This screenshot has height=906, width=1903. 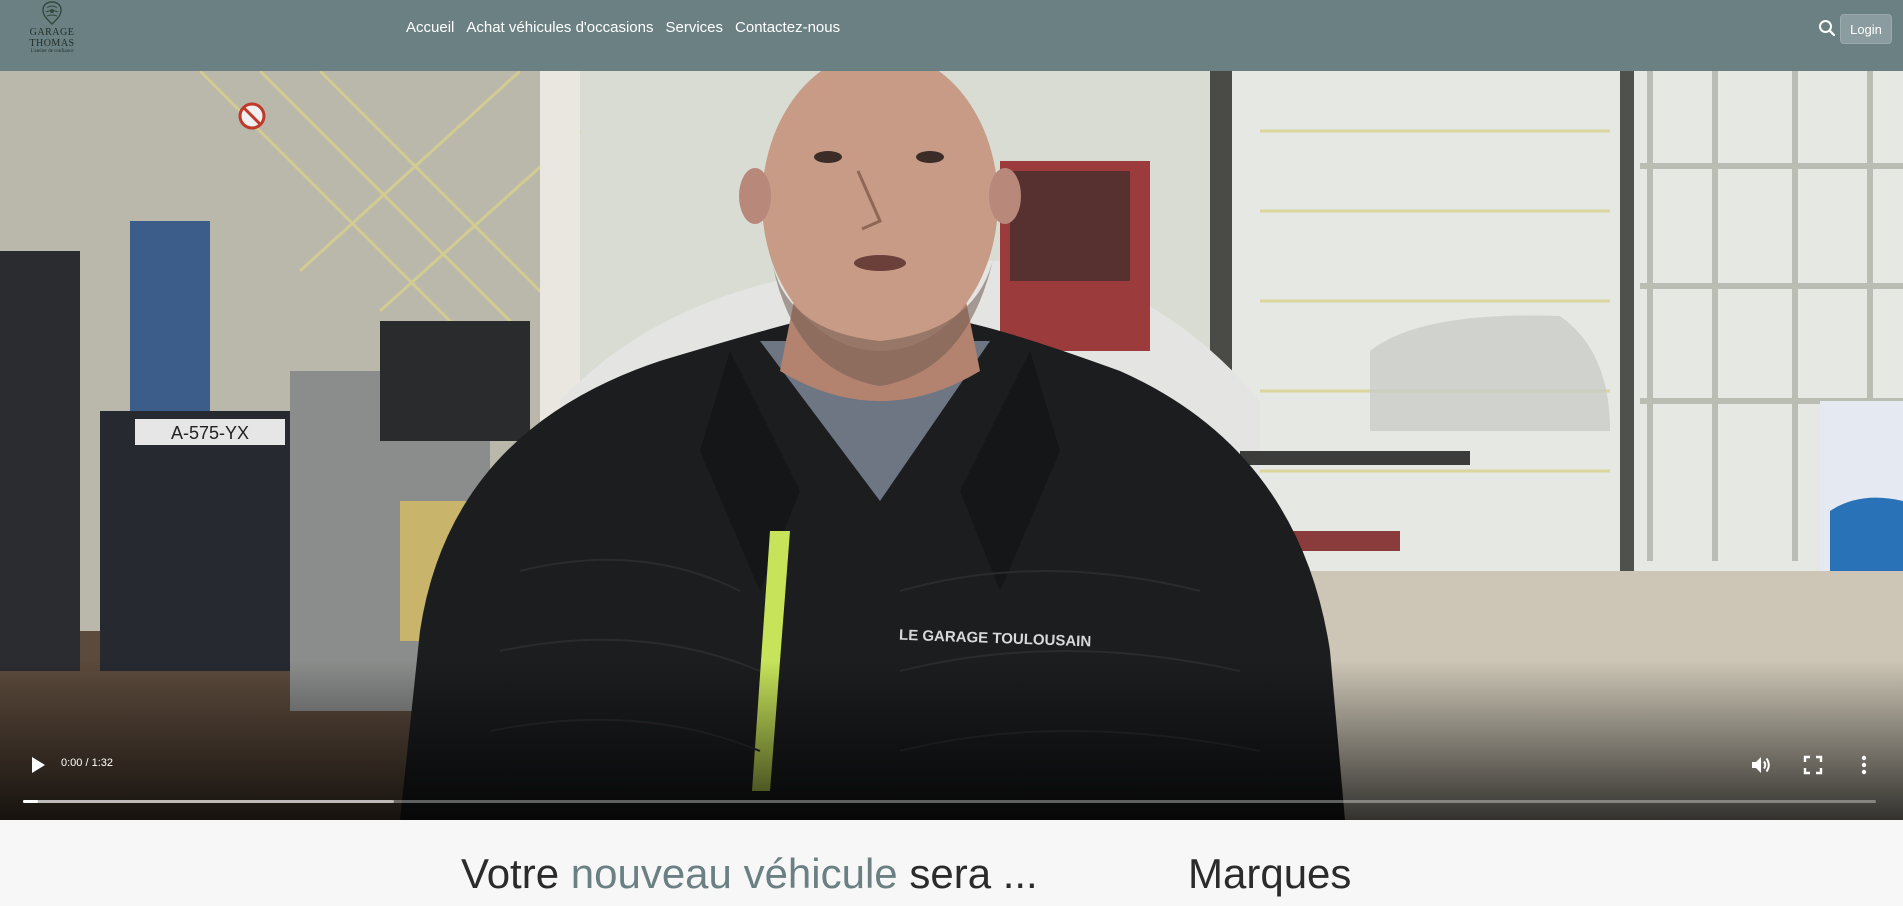 I want to click on headline-prefix: Votre, so click(x=510, y=873).